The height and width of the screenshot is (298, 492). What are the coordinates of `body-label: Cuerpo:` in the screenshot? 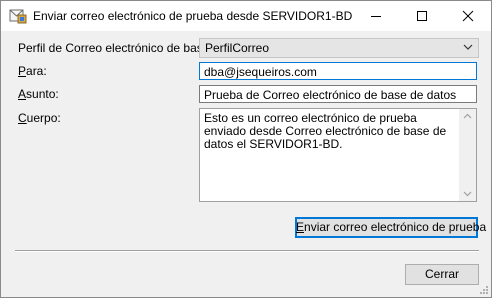 It's located at (39, 118).